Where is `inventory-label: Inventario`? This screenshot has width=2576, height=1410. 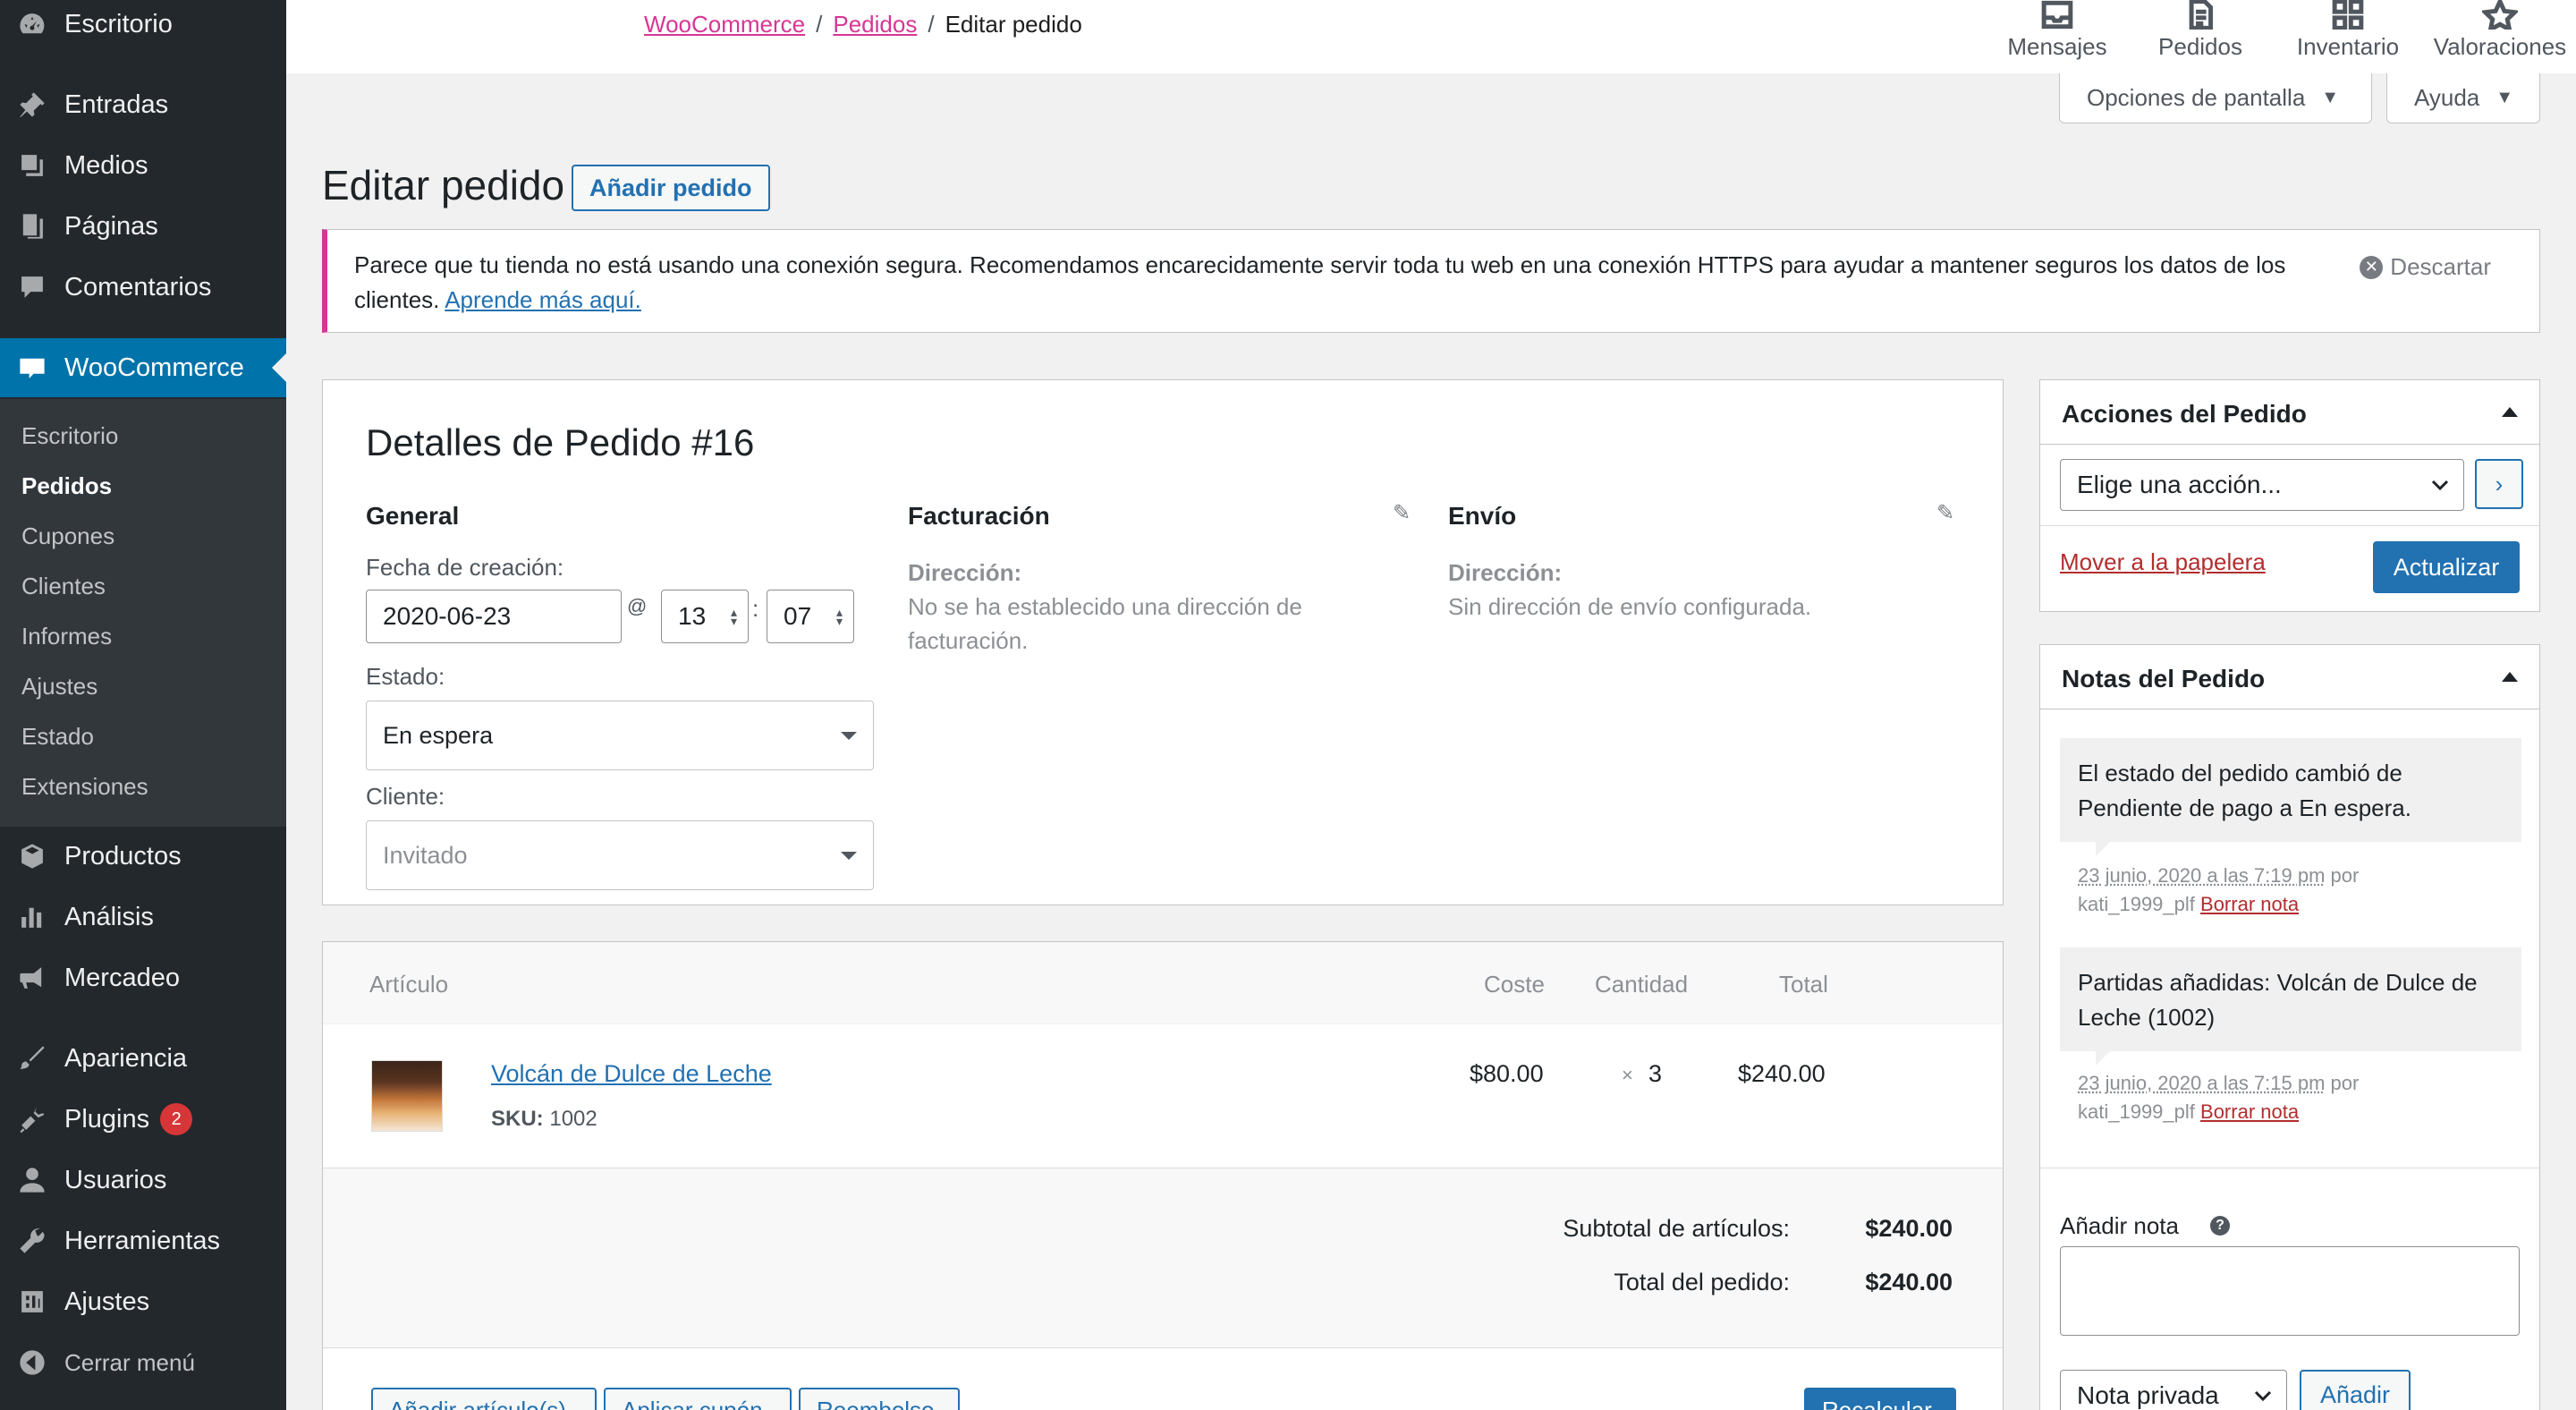 inventory-label: Inventario is located at coordinates (2348, 47).